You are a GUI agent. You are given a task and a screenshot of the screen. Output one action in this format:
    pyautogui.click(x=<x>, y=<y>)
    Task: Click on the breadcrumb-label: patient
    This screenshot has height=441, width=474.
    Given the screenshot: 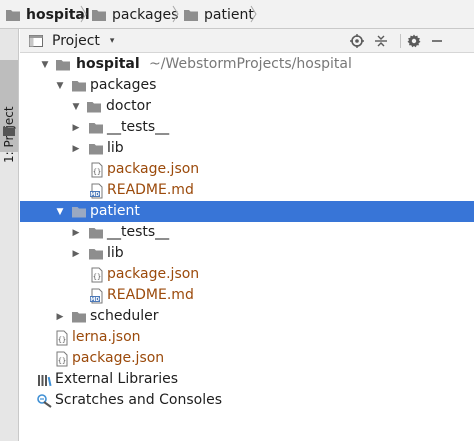 What is the action you would take?
    pyautogui.click(x=229, y=14)
    